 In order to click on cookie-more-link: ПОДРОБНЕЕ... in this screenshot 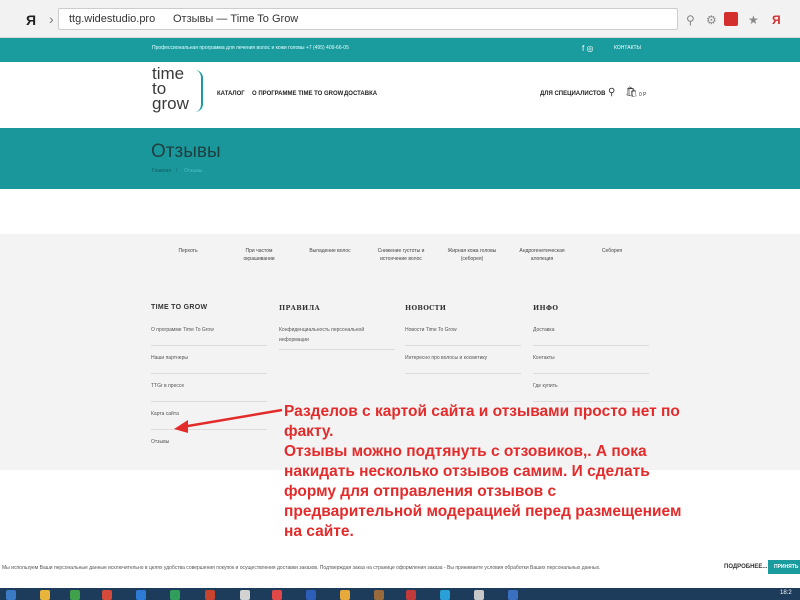, I will do `click(745, 567)`.